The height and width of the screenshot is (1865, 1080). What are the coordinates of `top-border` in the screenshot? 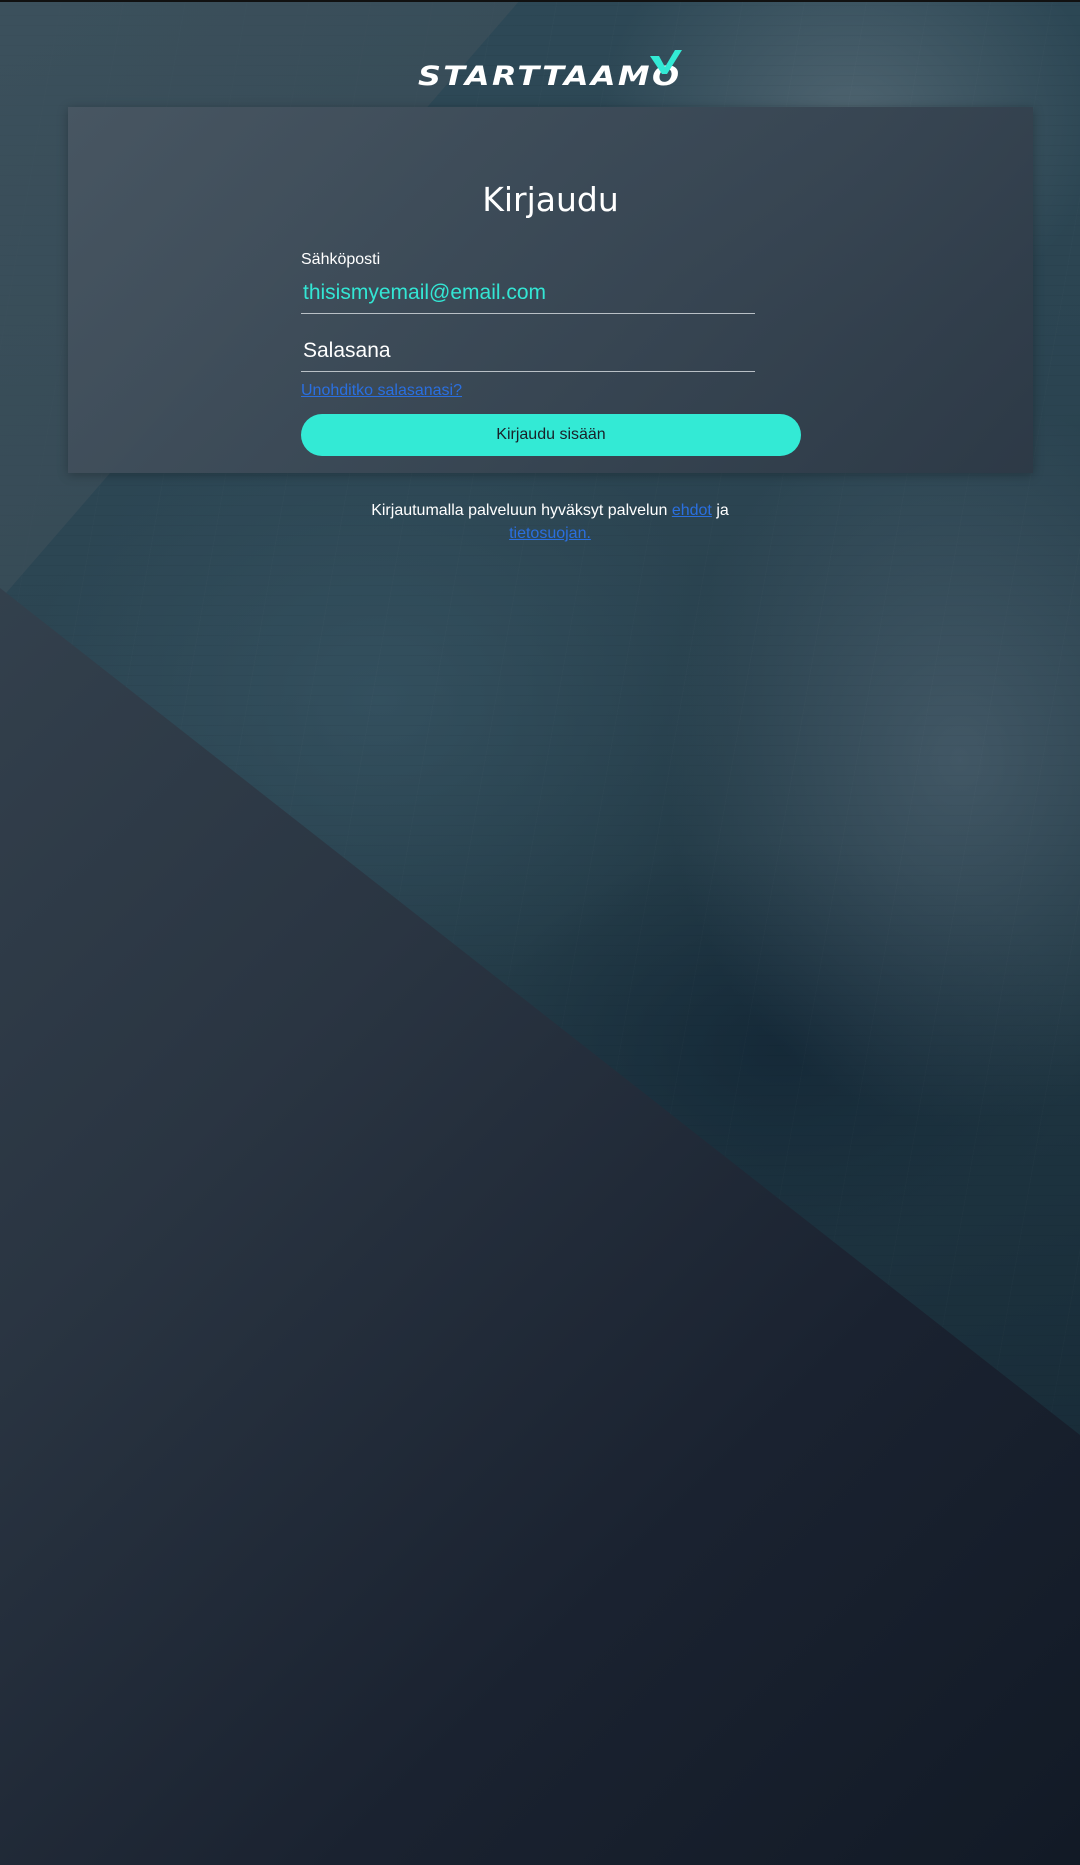 It's located at (540, 1).